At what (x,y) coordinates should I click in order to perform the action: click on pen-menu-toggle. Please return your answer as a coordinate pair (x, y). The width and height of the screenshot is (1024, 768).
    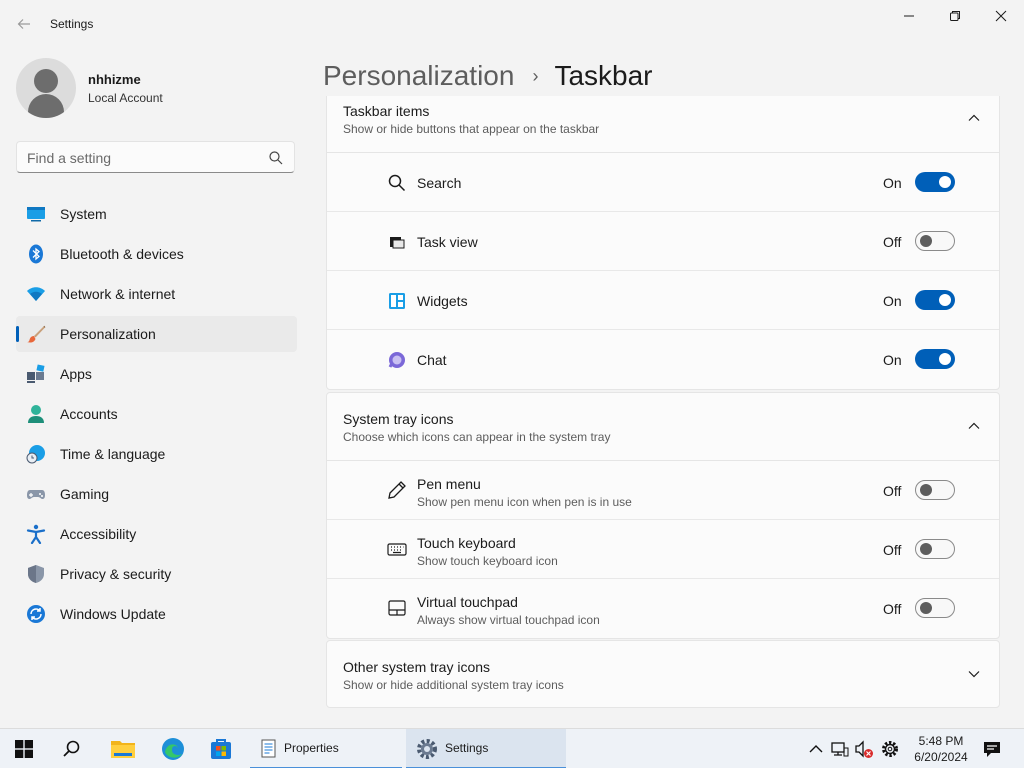
    Looking at the image, I should click on (935, 490).